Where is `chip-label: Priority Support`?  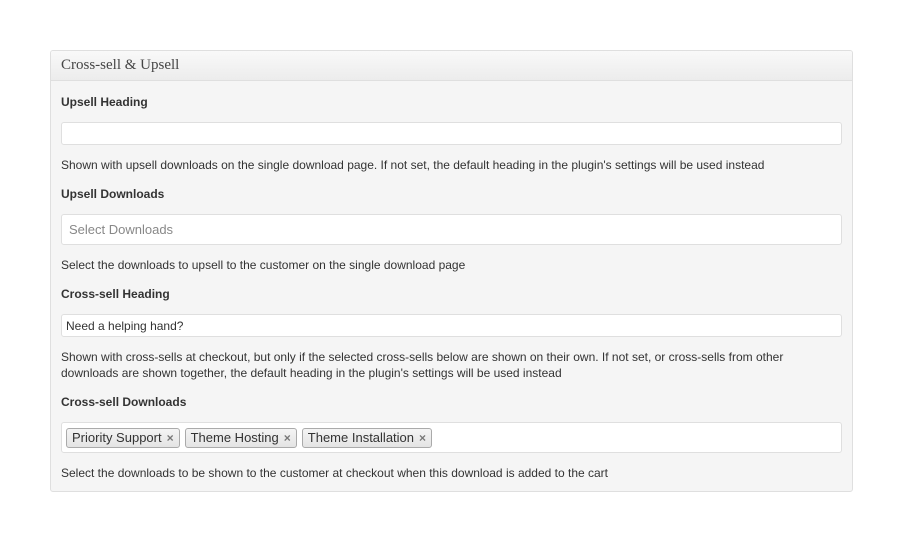 chip-label: Priority Support is located at coordinates (117, 437).